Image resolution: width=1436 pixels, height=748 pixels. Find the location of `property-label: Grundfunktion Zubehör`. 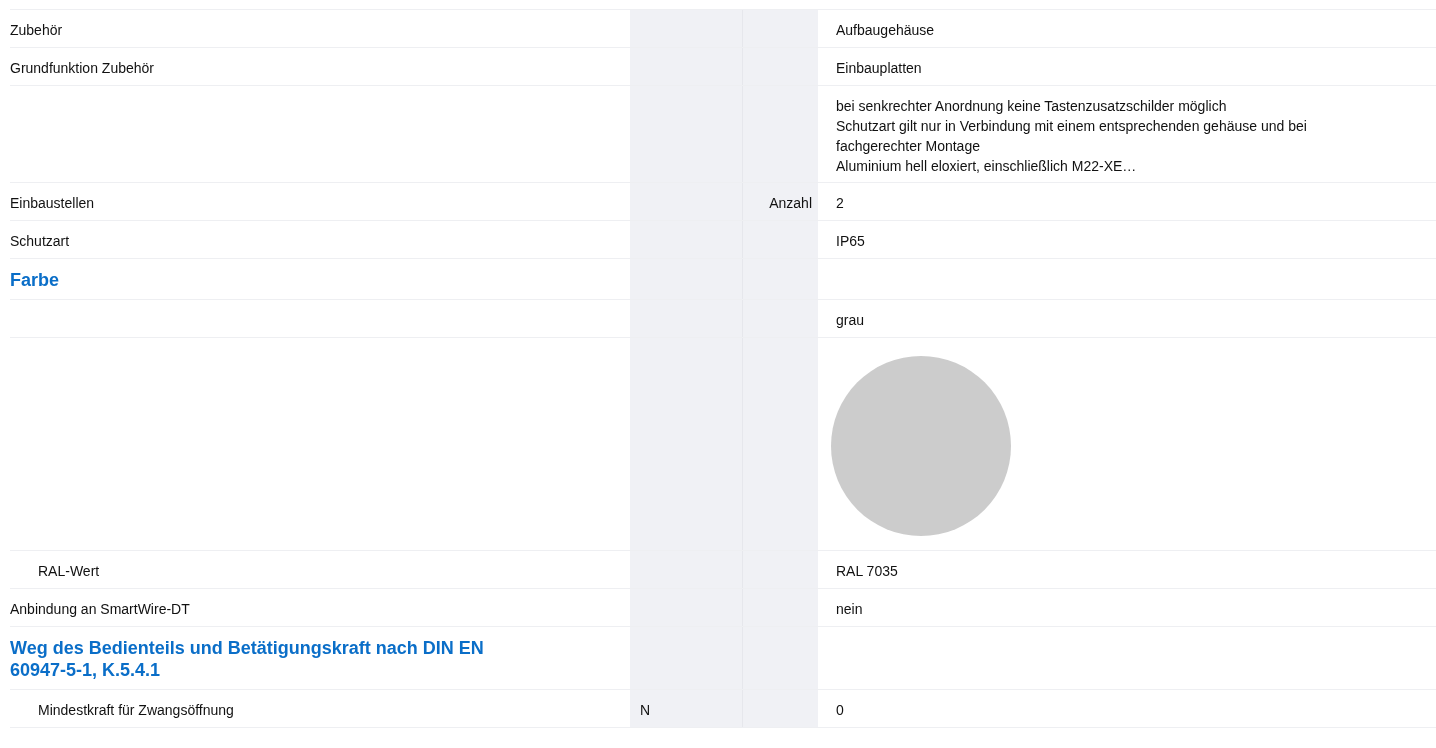

property-label: Grundfunktion Zubehör is located at coordinates (82, 68).